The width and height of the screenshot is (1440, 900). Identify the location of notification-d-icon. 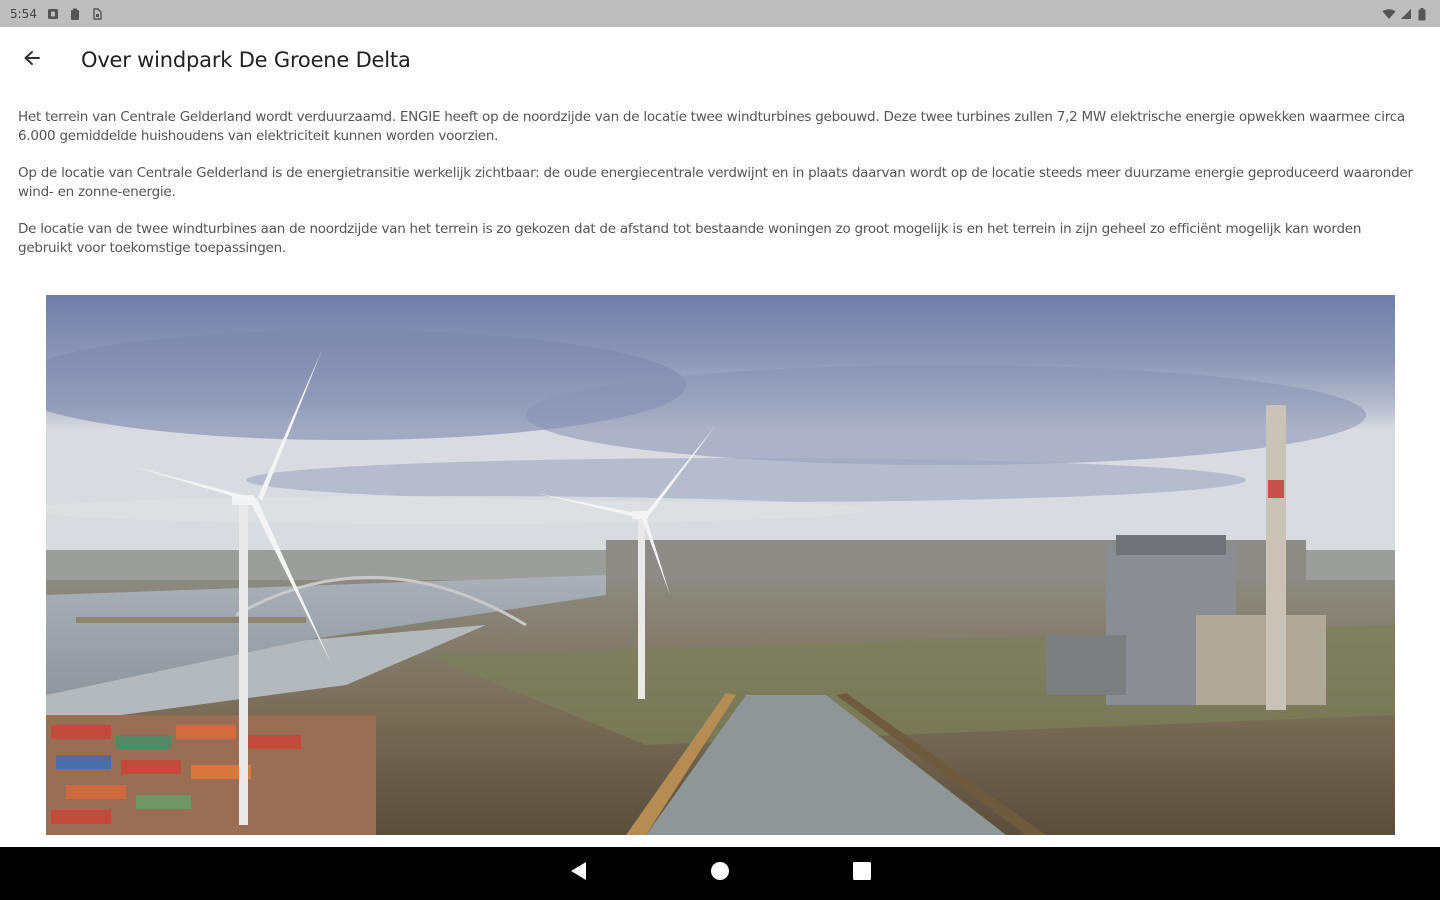
(53, 14).